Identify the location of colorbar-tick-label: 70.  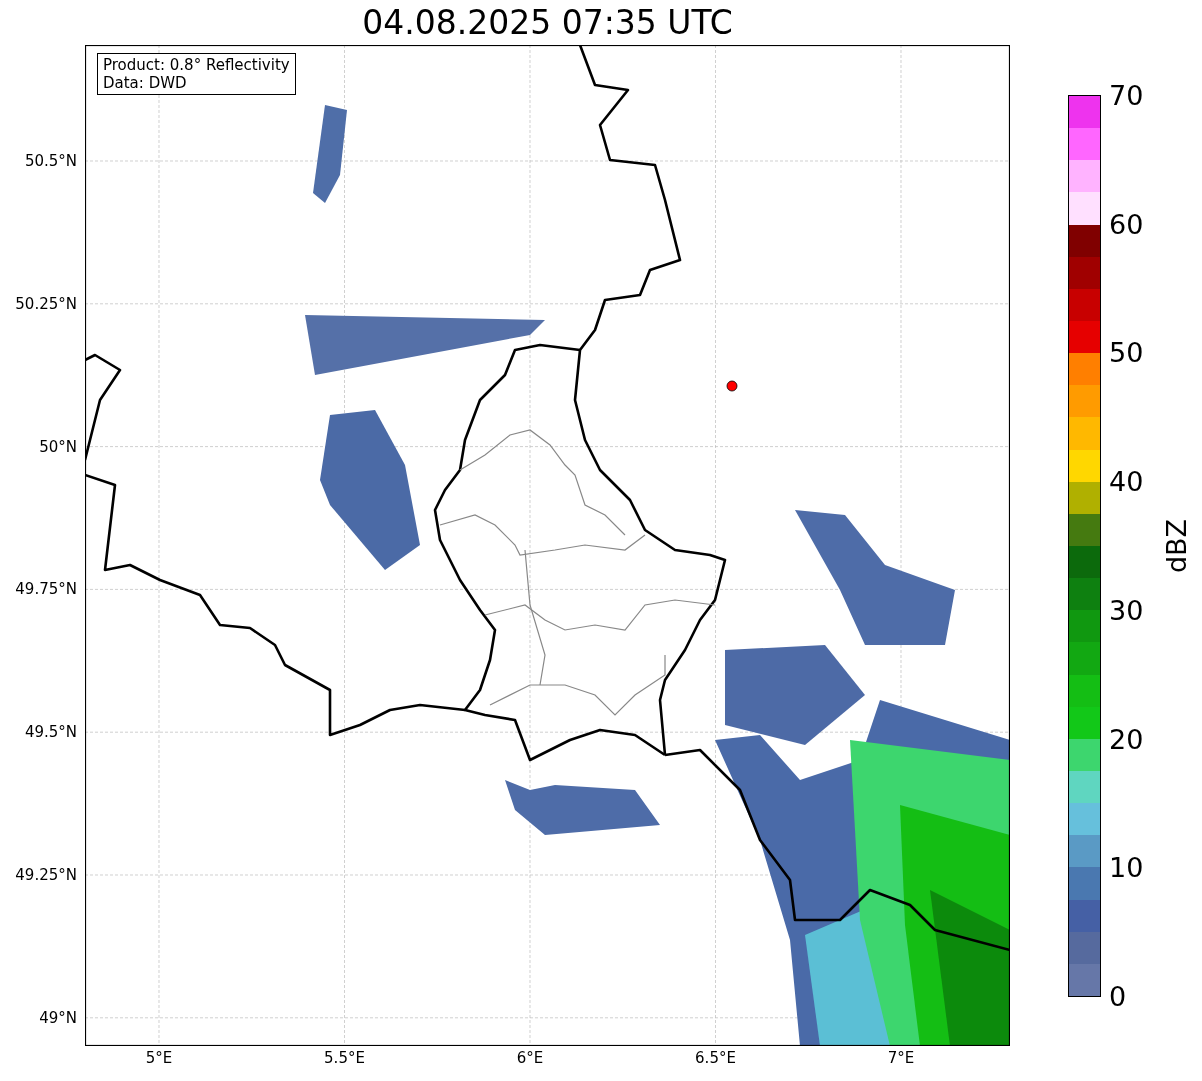
(1126, 95).